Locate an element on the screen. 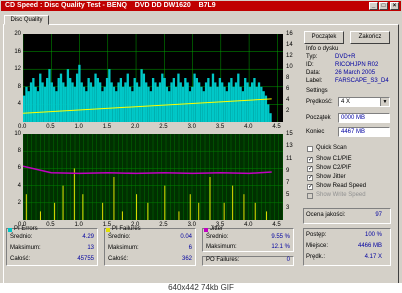  stop-button: Zakończ is located at coordinates (370, 37).